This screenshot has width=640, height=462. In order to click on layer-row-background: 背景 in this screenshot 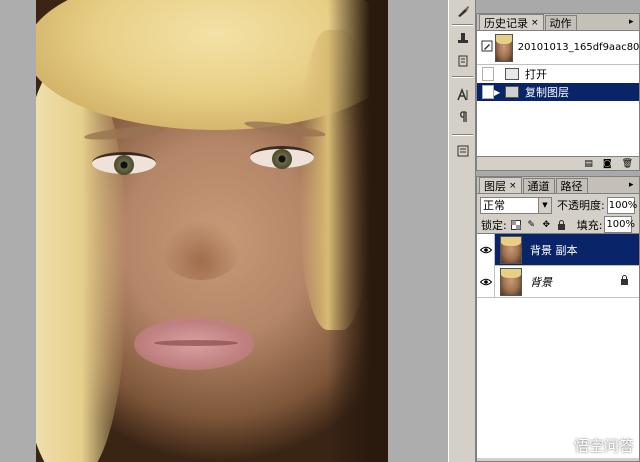, I will do `click(558, 281)`.